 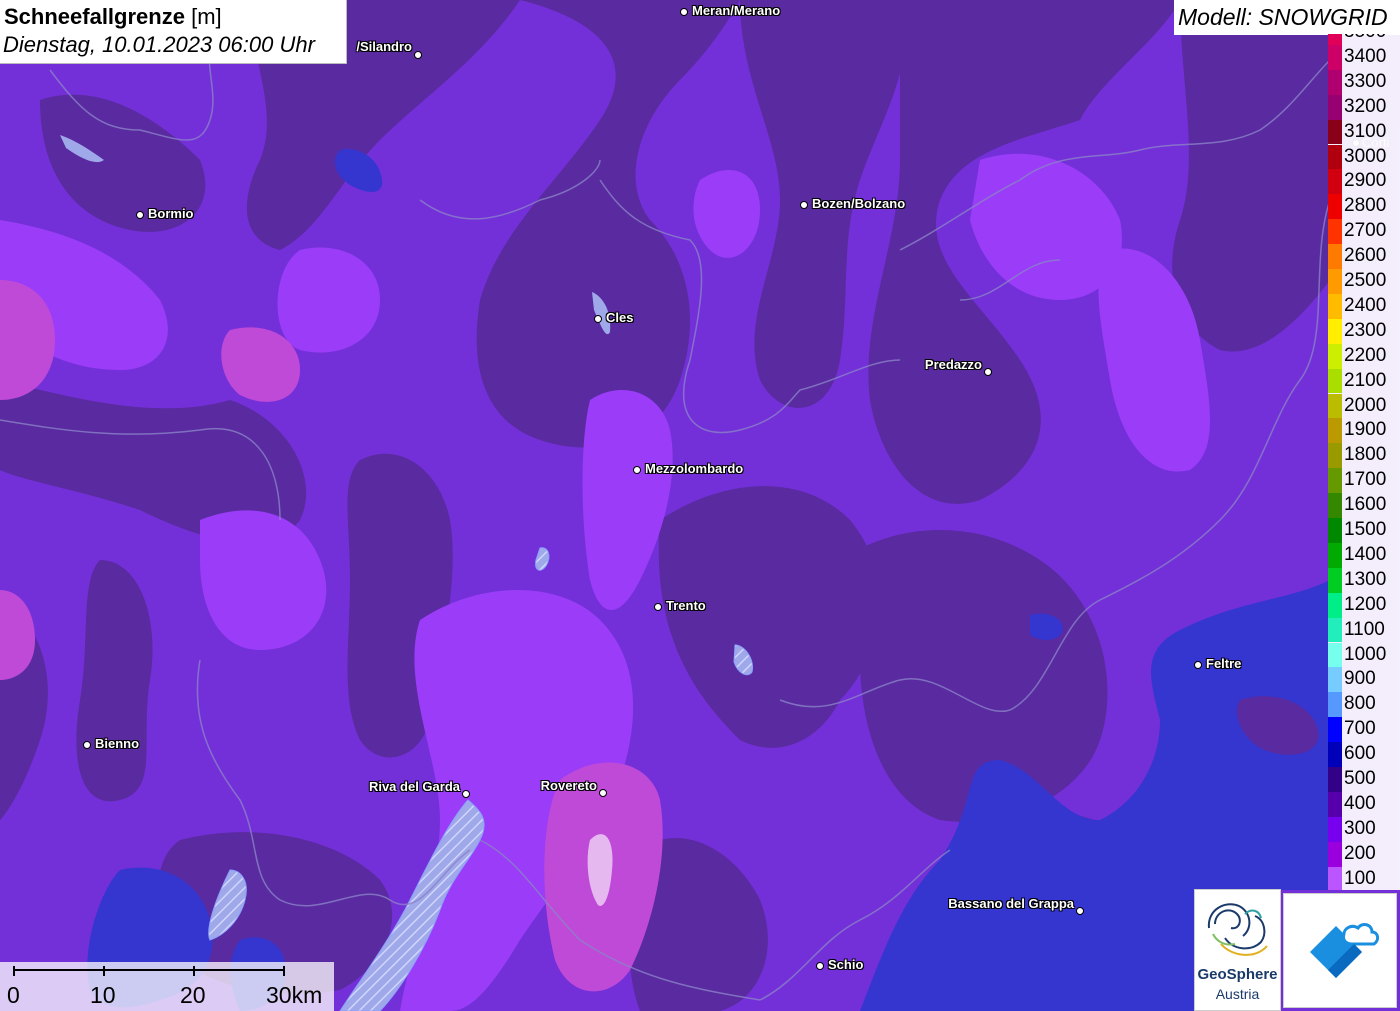 I want to click on legend-item: 900, so click(x=1364, y=680).